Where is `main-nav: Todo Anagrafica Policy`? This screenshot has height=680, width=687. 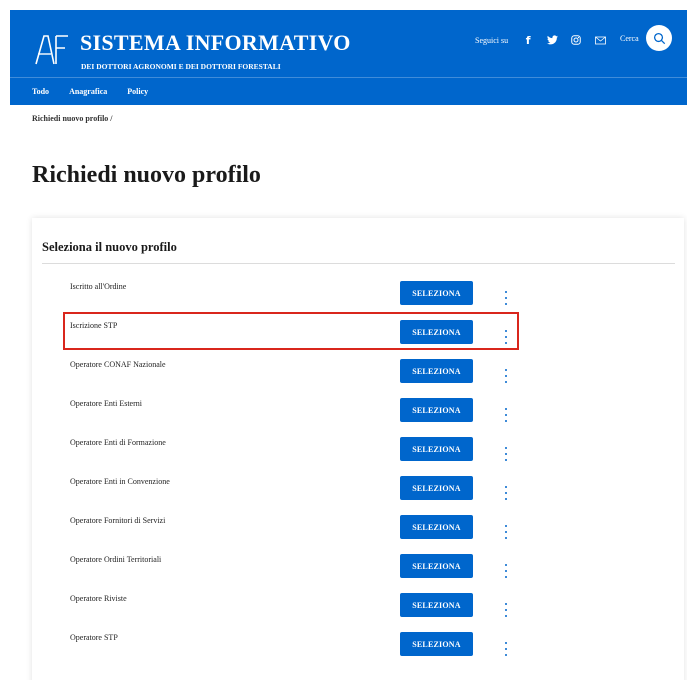
main-nav: Todo Anagrafica Policy is located at coordinates (90, 91).